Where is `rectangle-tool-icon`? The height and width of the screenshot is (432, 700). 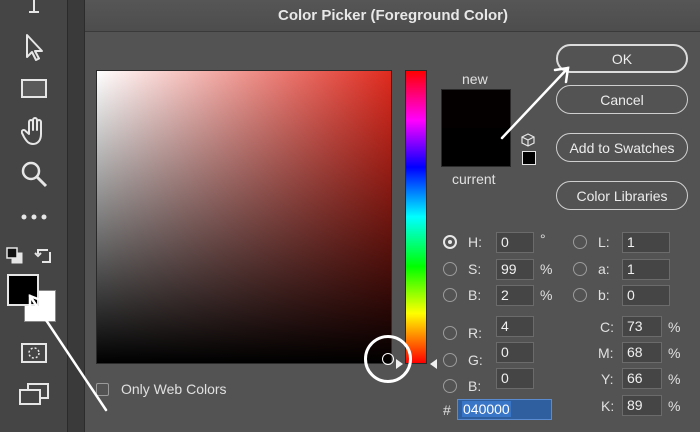 rectangle-tool-icon is located at coordinates (34, 89).